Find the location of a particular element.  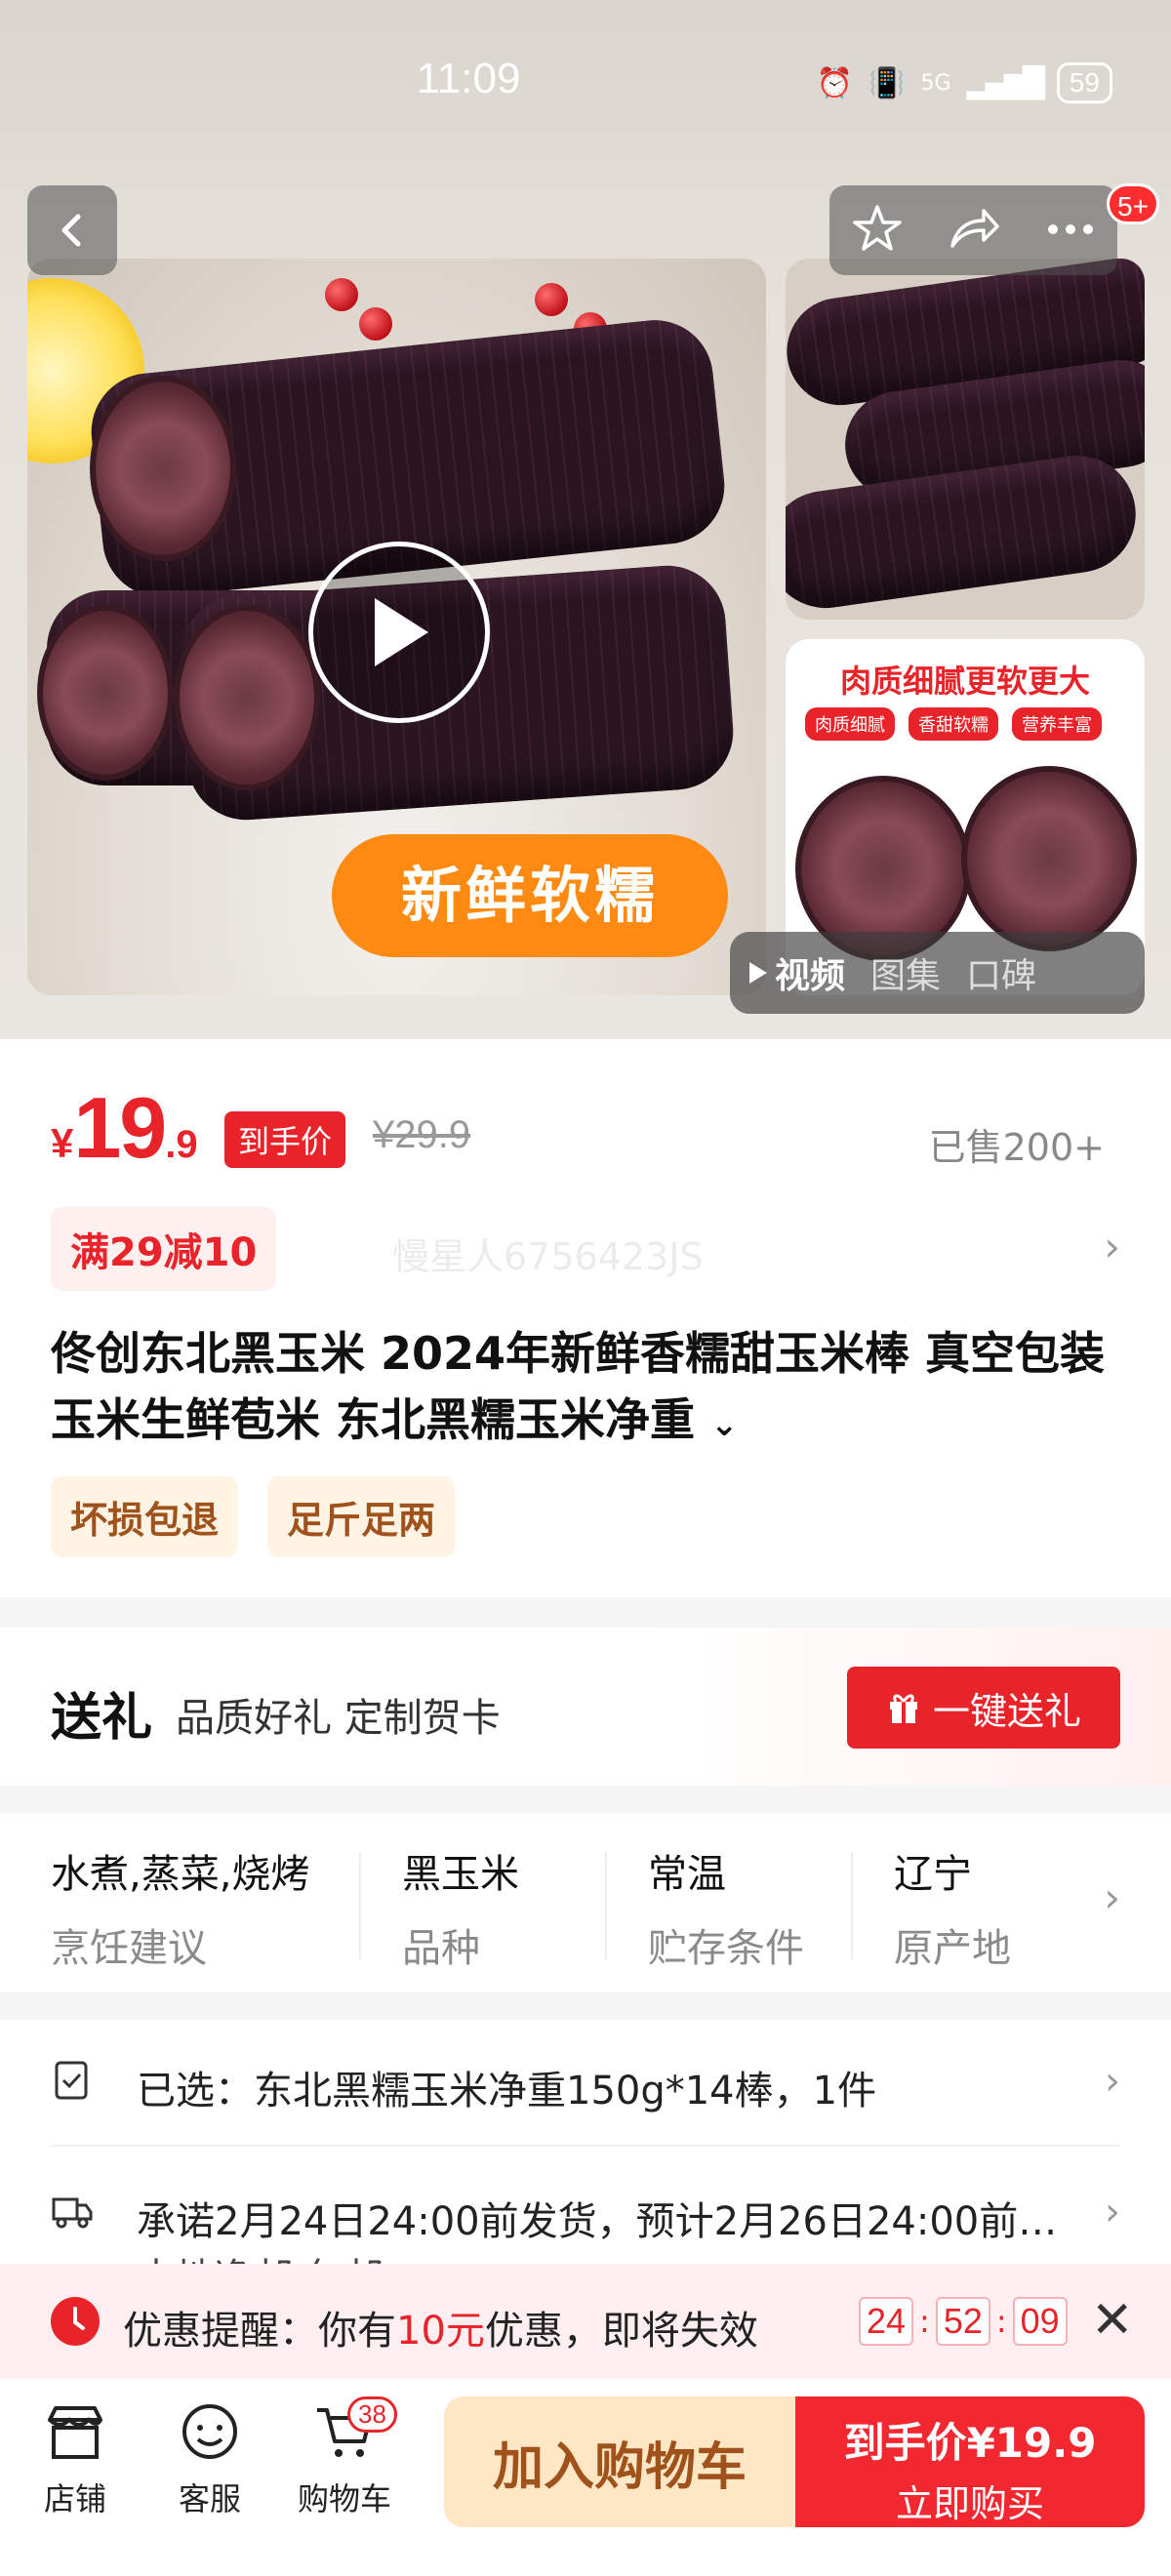

thumbnail-title: 肉质细腻更软更大 is located at coordinates (964, 681).